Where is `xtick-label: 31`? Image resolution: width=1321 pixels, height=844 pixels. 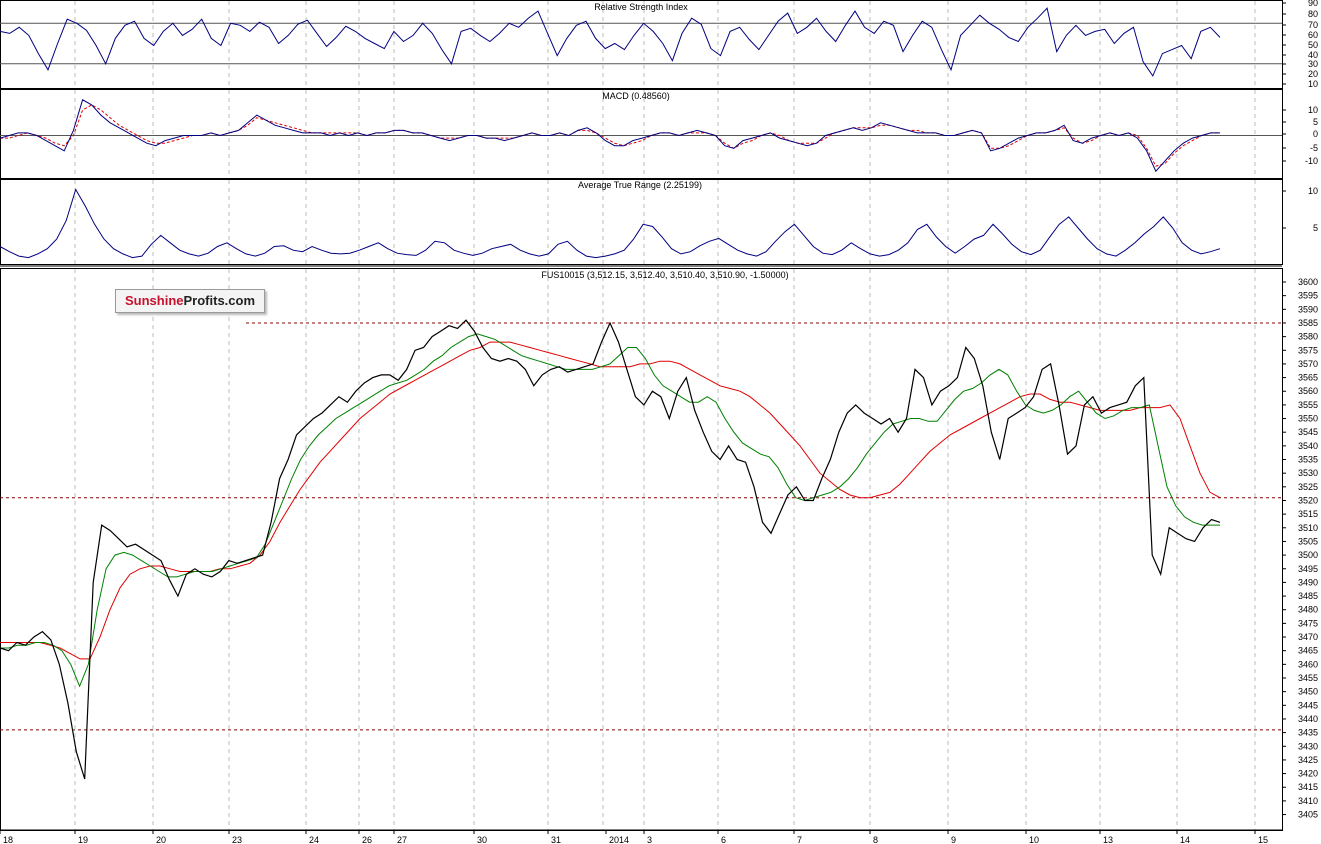
xtick-label: 31 is located at coordinates (556, 839).